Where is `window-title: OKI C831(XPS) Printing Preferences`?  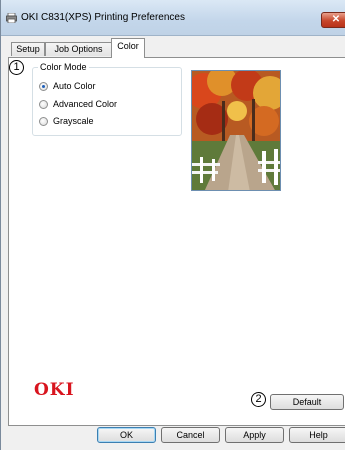
window-title: OKI C831(XPS) Printing Preferences is located at coordinates (103, 17).